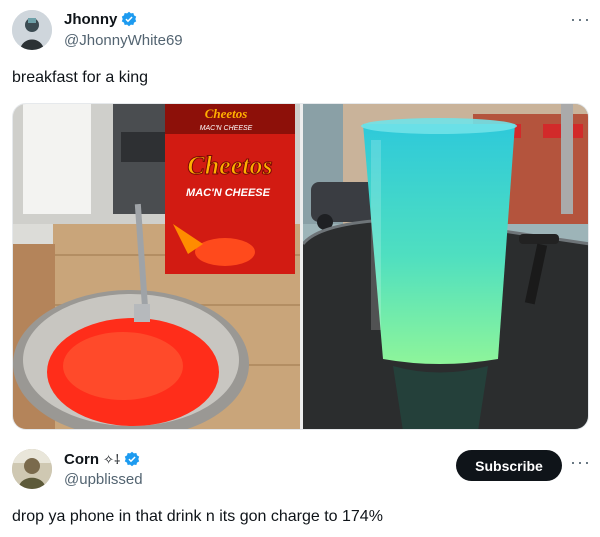  What do you see at coordinates (509, 465) in the screenshot?
I see `subscribe-button: Subscribe` at bounding box center [509, 465].